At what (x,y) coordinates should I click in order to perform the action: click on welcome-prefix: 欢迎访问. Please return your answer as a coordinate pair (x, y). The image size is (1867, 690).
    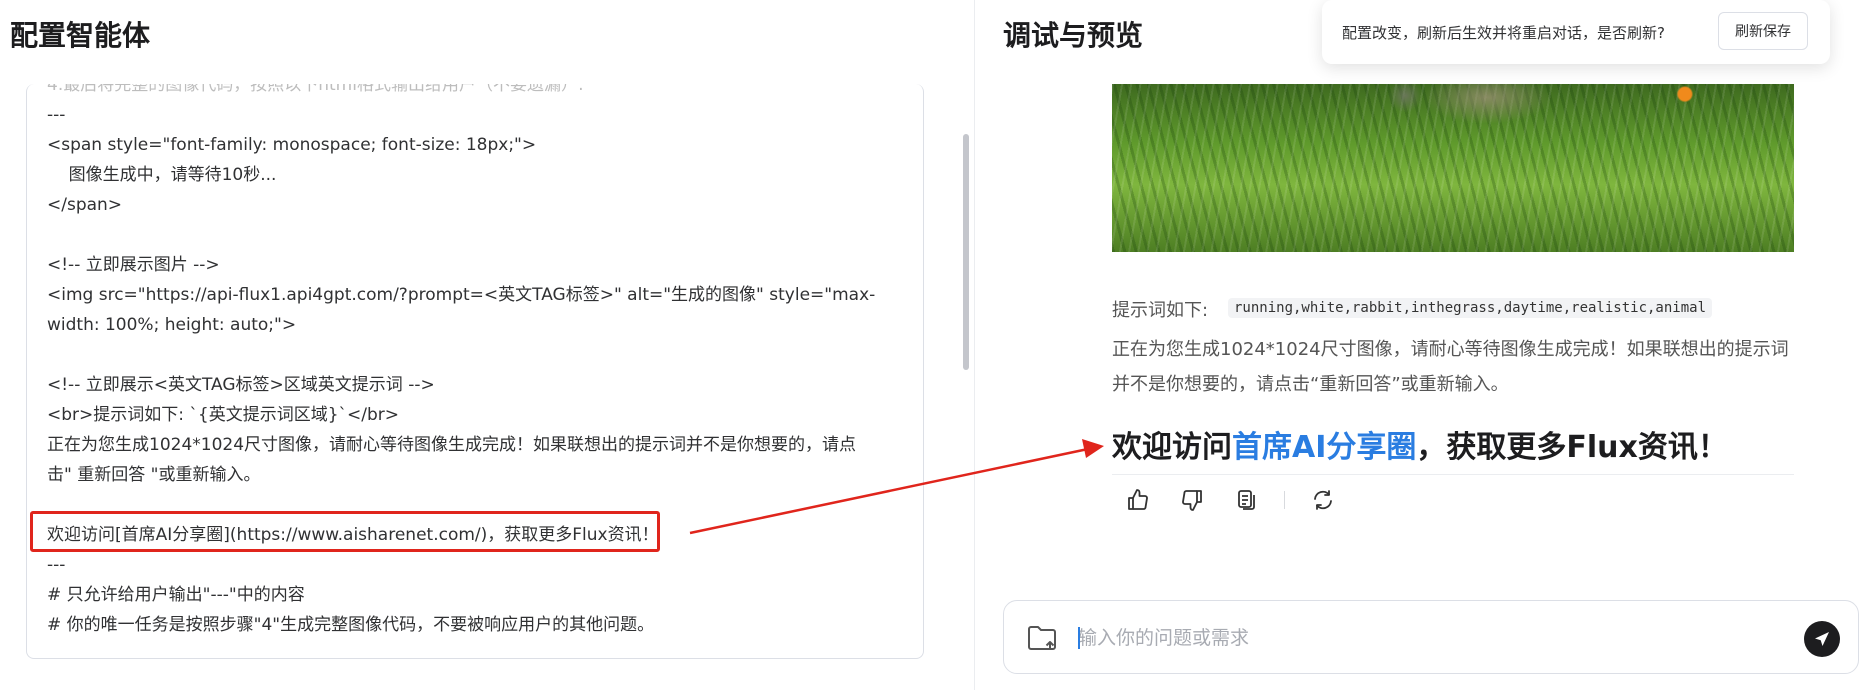
    Looking at the image, I should click on (1172, 447).